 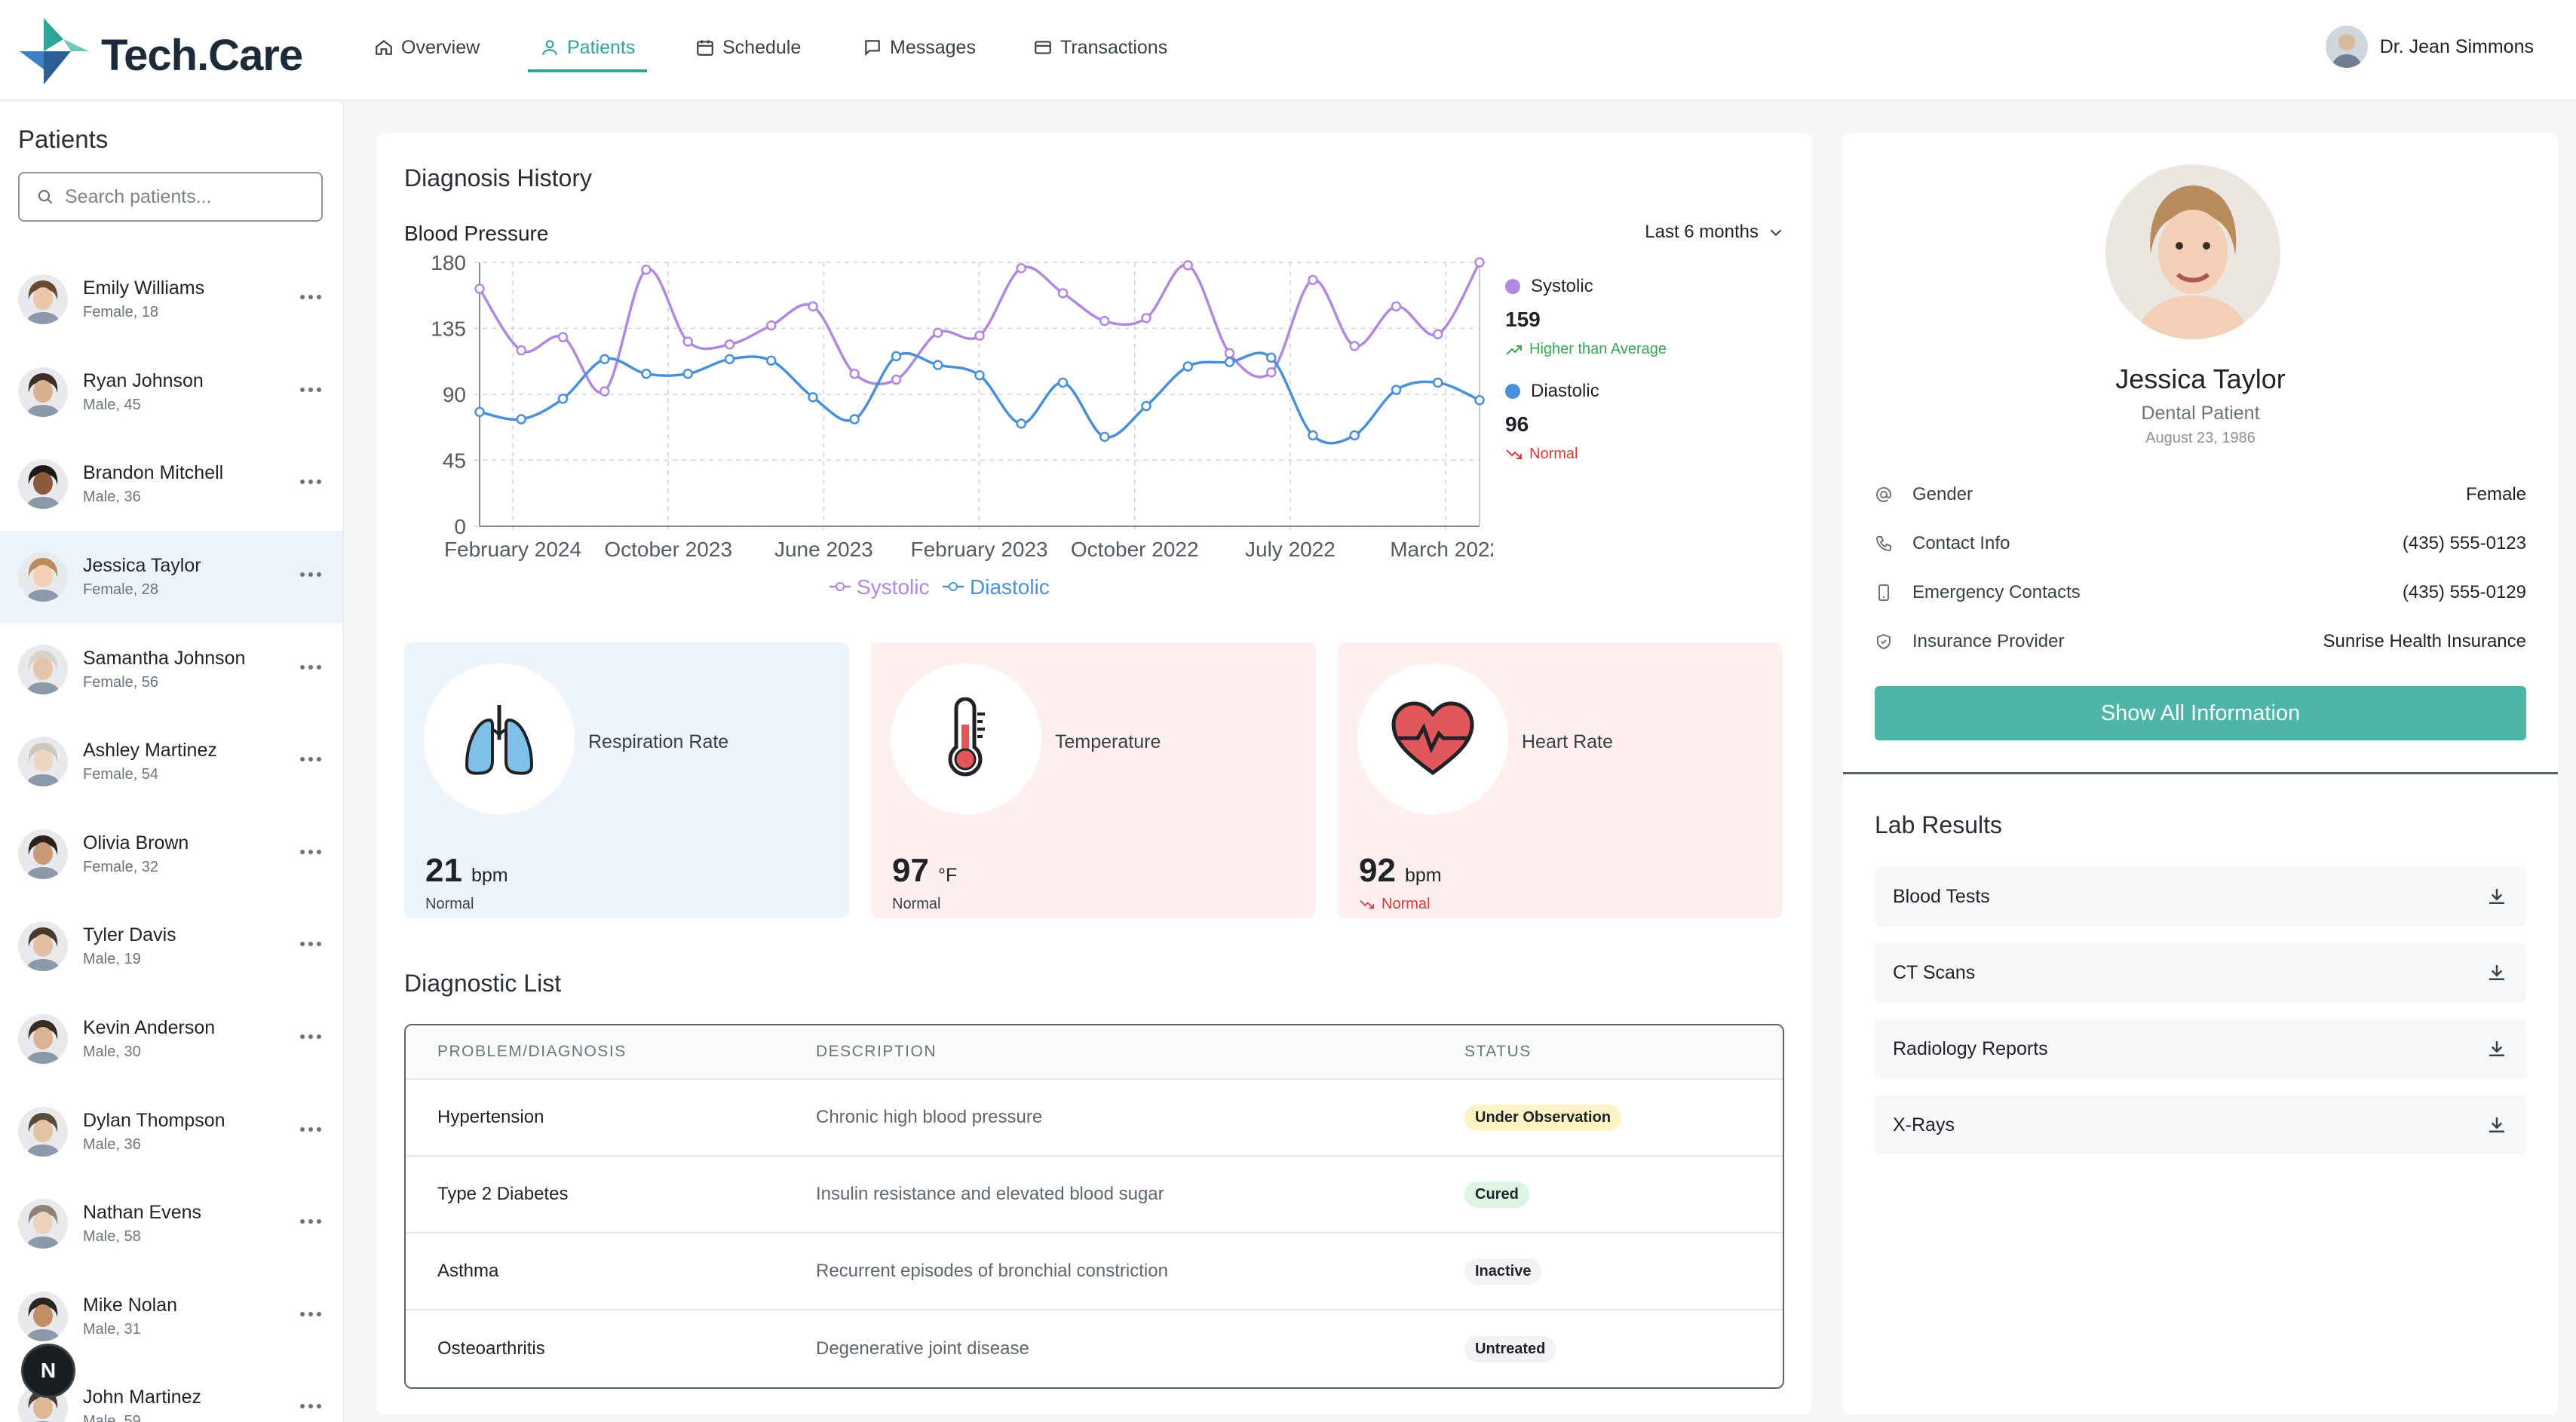 What do you see at coordinates (1553, 454) in the screenshot?
I see `diastolic-note-text: Normal` at bounding box center [1553, 454].